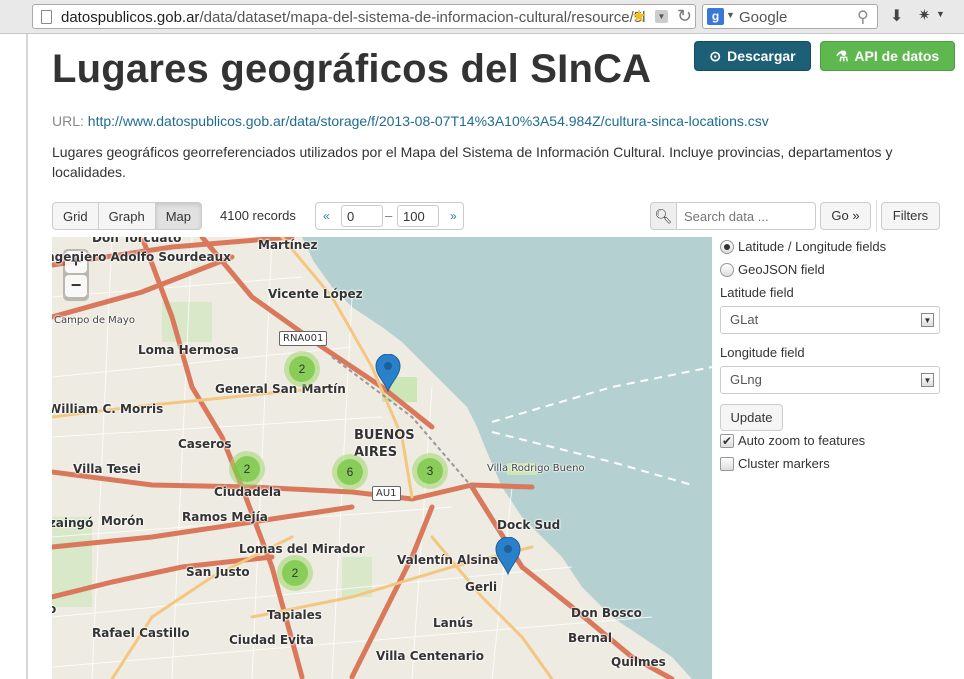 This screenshot has width=964, height=679. Describe the element at coordinates (46, 17) in the screenshot. I see `page-icon` at that location.